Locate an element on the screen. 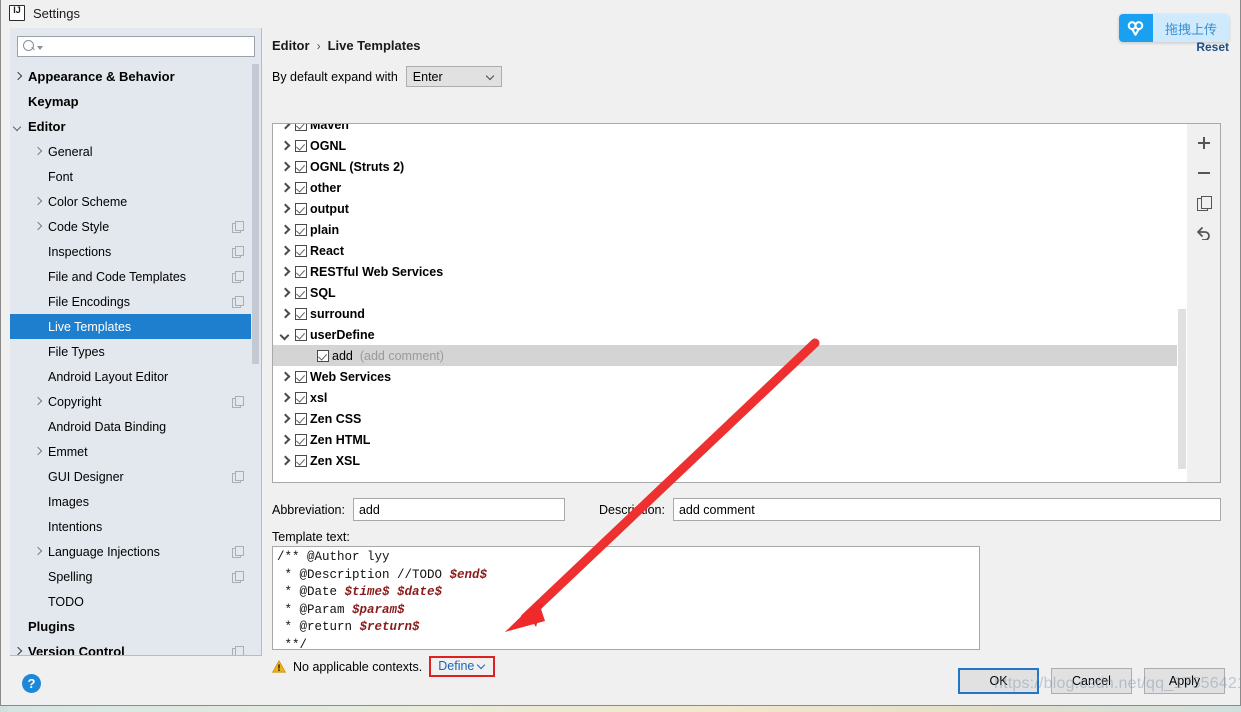 The image size is (1241, 712). template-group-row: Maven is located at coordinates (729, 129).